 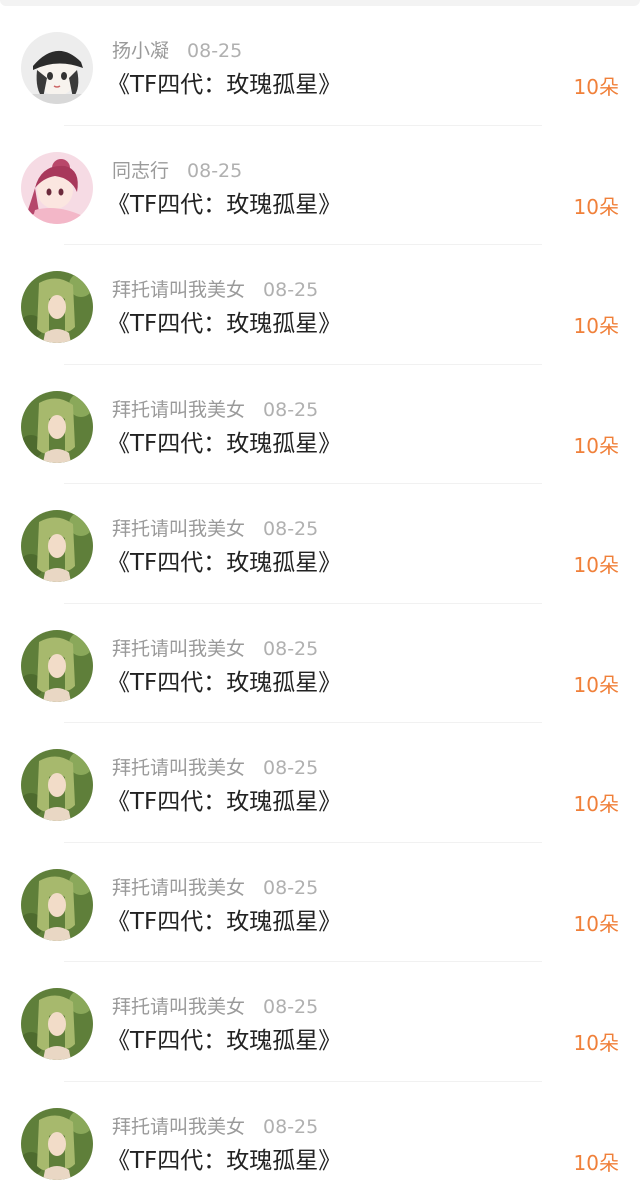 What do you see at coordinates (177, 51) in the screenshot?
I see `username-date-line: 扬小凝 08-25` at bounding box center [177, 51].